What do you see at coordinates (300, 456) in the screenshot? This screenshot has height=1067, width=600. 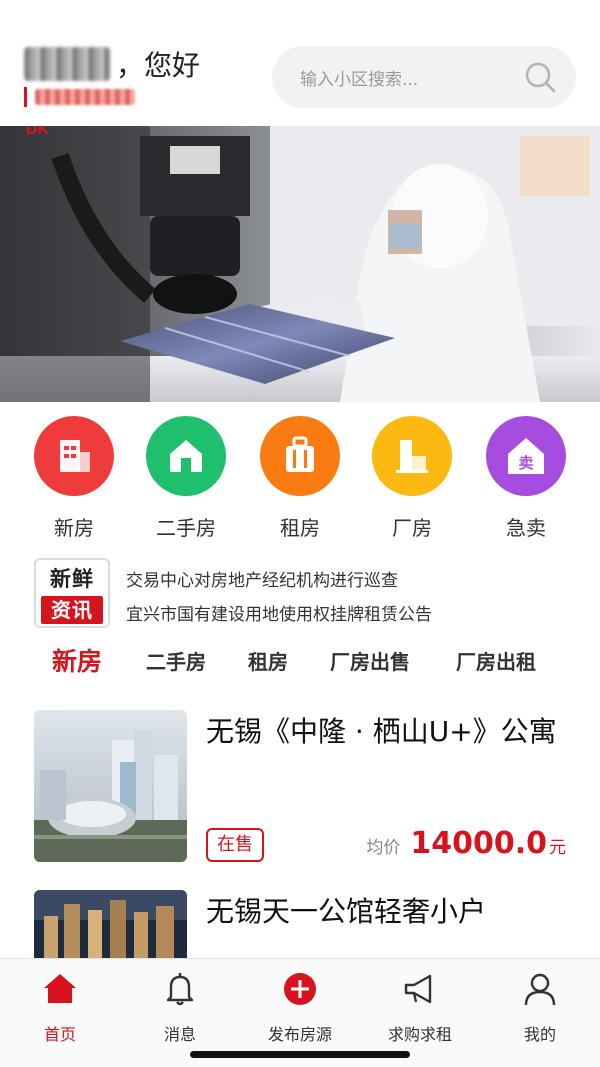 I see `luggage-icon` at bounding box center [300, 456].